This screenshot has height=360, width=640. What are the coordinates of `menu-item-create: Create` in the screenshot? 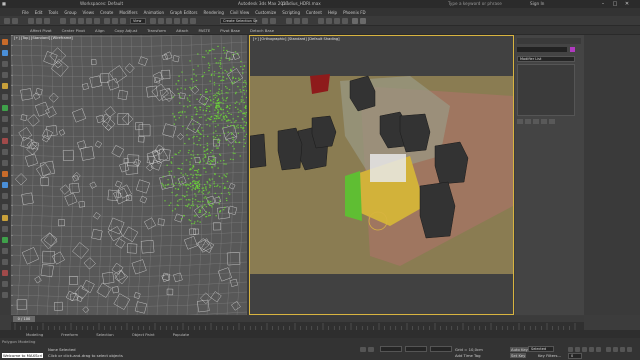 It's located at (106, 12).